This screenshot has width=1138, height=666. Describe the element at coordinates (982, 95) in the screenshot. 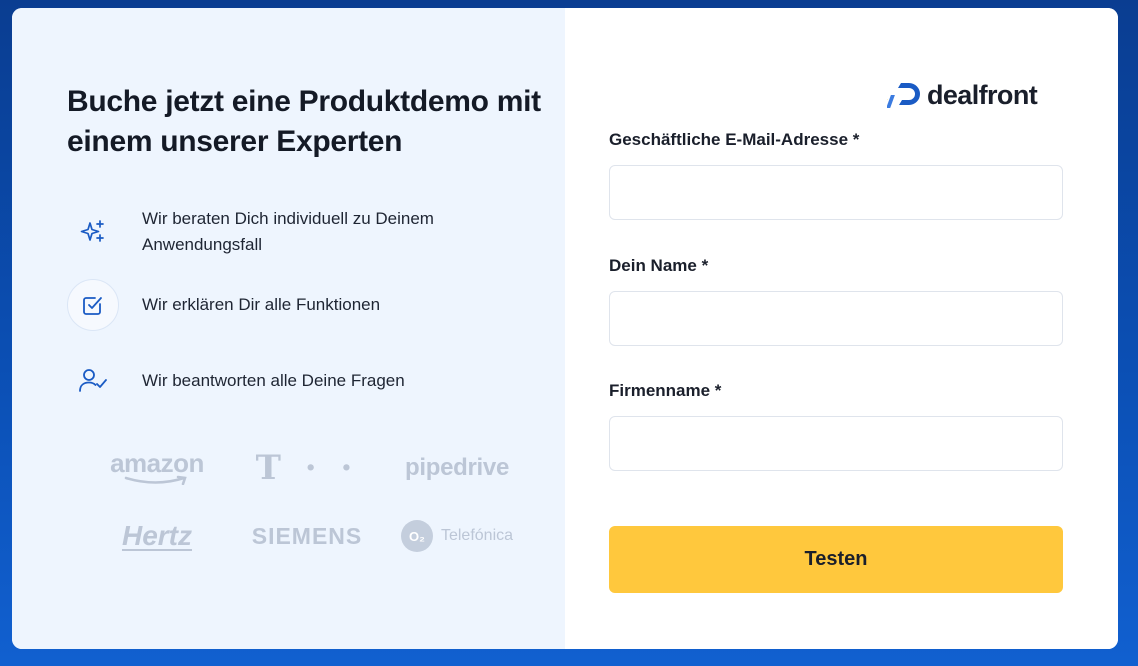

I see `brand-name: dealfront` at that location.